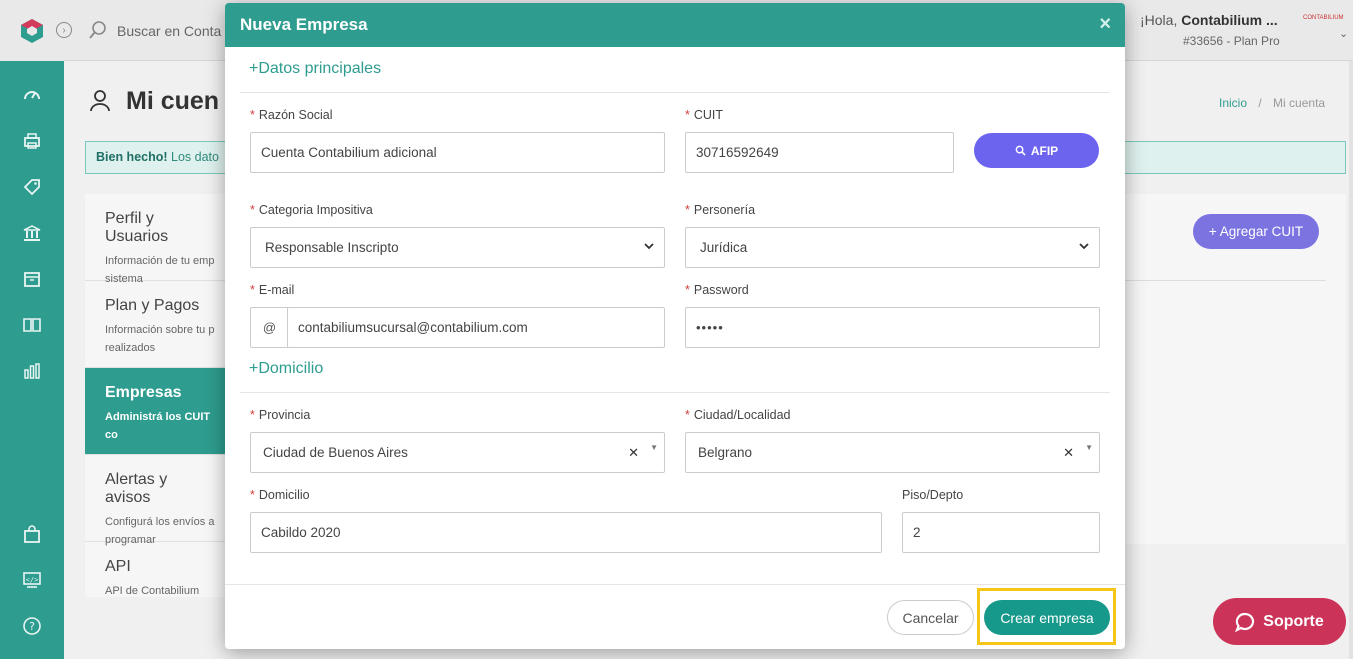 This screenshot has width=1353, height=659. Describe the element at coordinates (193, 157) in the screenshot. I see `alert-text: Los dato` at that location.